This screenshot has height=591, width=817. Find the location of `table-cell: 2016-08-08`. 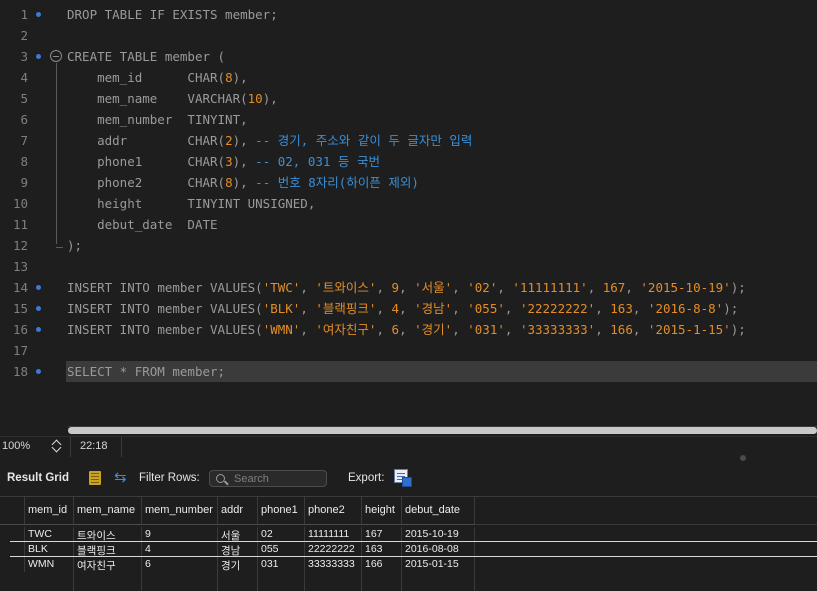

table-cell: 2016-08-08 is located at coordinates (438, 549).